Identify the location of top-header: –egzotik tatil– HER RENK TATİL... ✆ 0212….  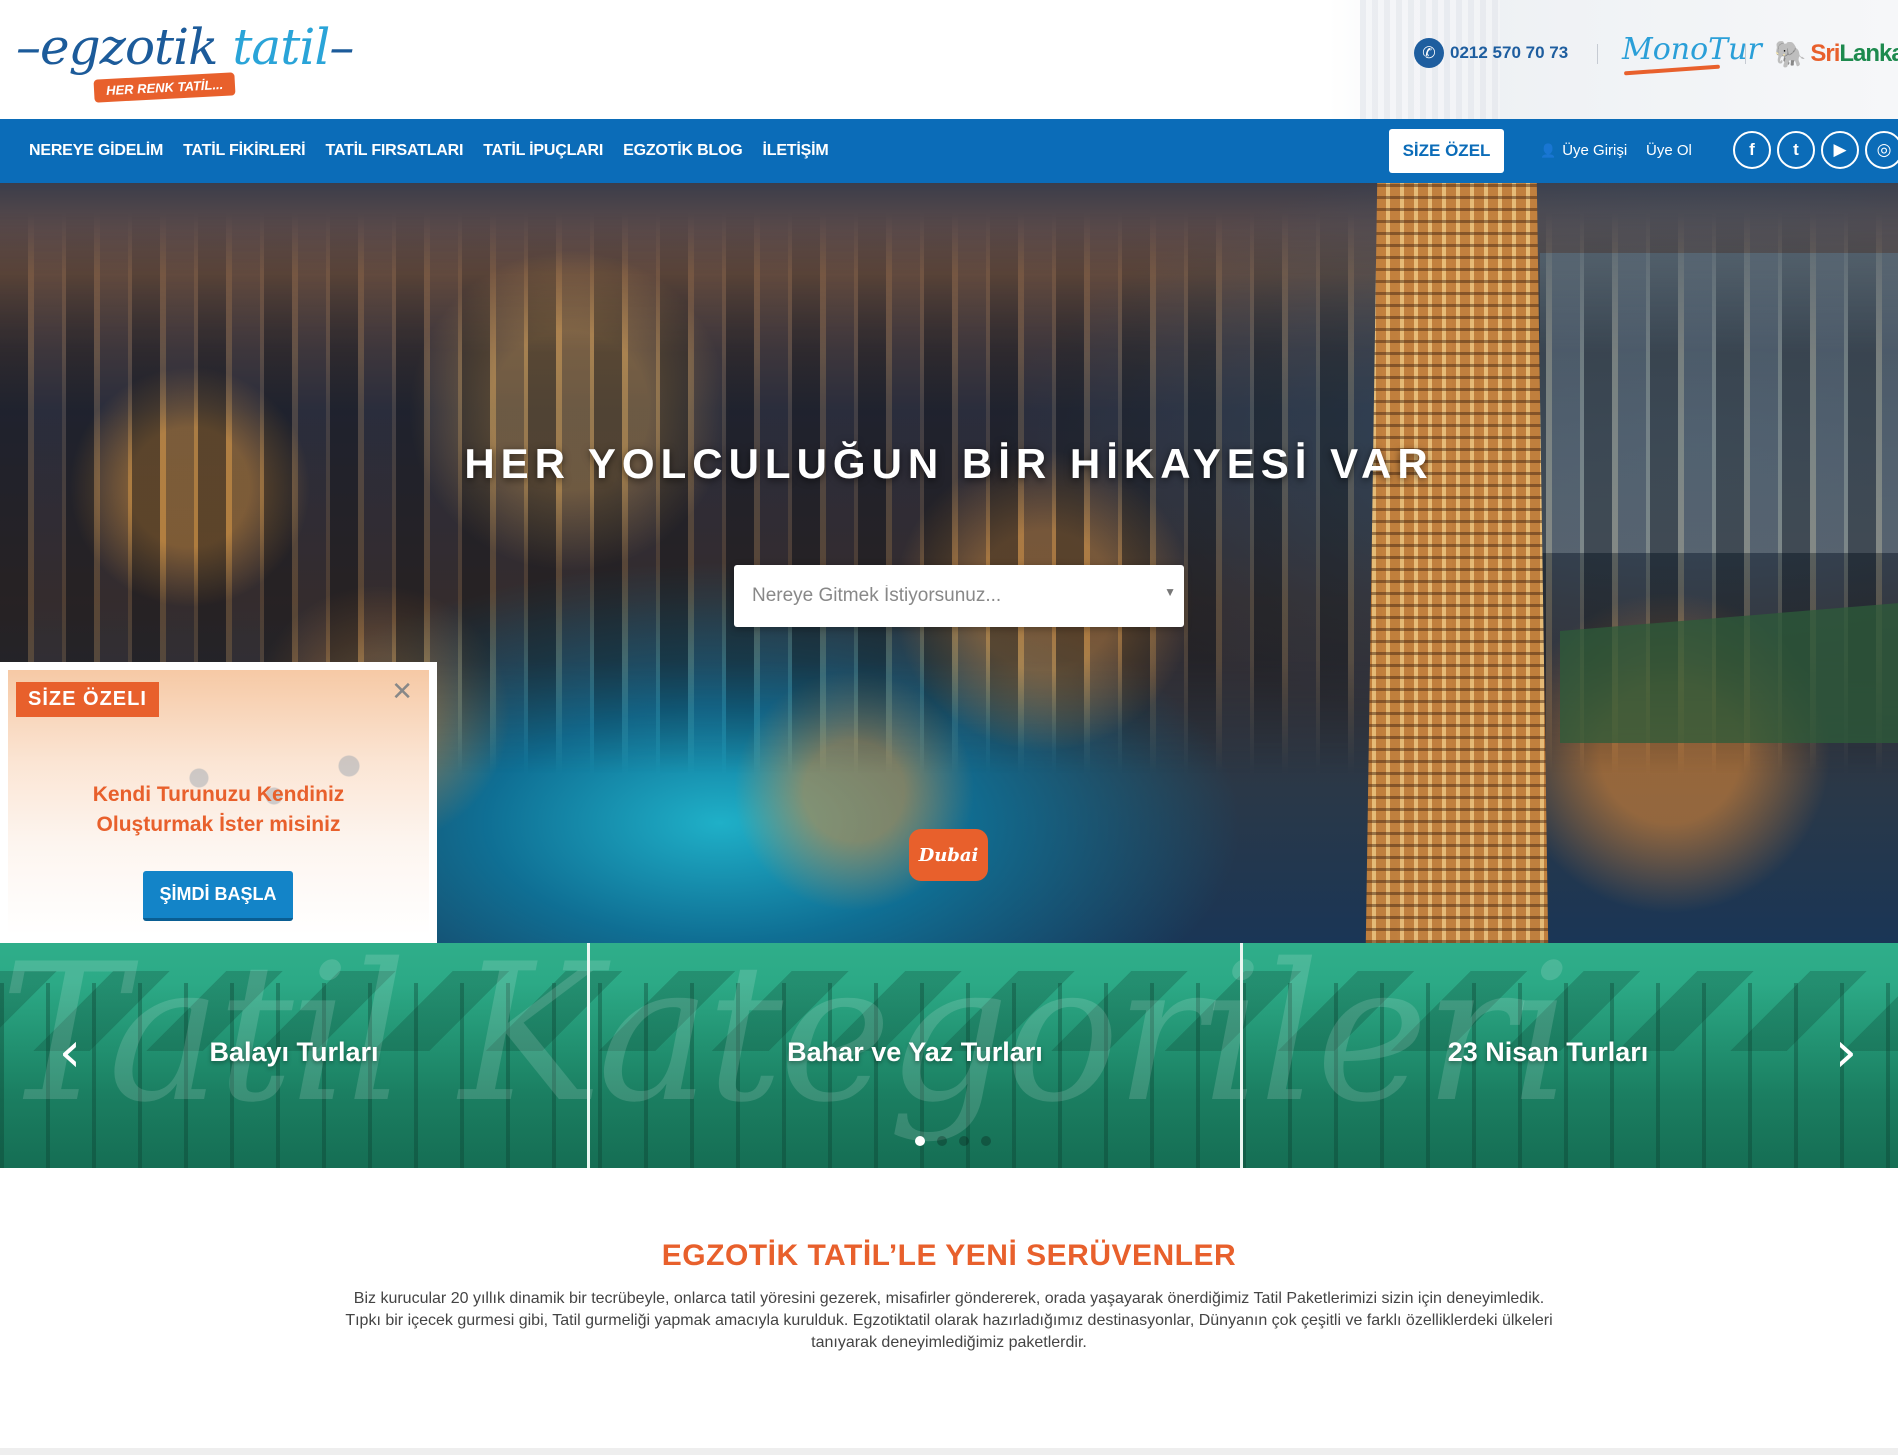
(949, 59).